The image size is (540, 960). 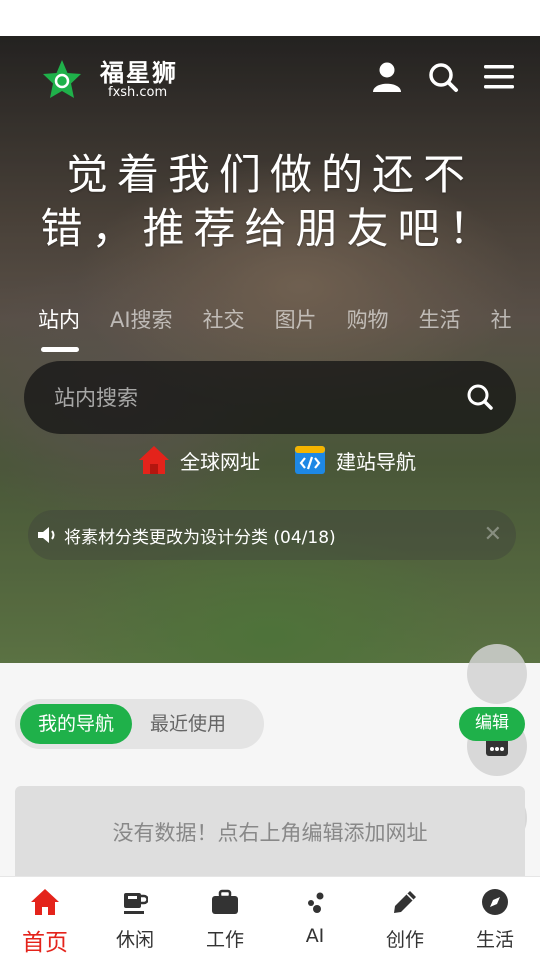 What do you see at coordinates (493, 534) in the screenshot?
I see `close-icon: ✕` at bounding box center [493, 534].